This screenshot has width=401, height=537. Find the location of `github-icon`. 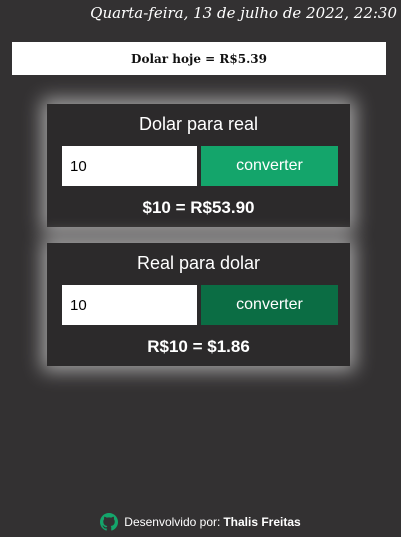

github-icon is located at coordinates (109, 522).